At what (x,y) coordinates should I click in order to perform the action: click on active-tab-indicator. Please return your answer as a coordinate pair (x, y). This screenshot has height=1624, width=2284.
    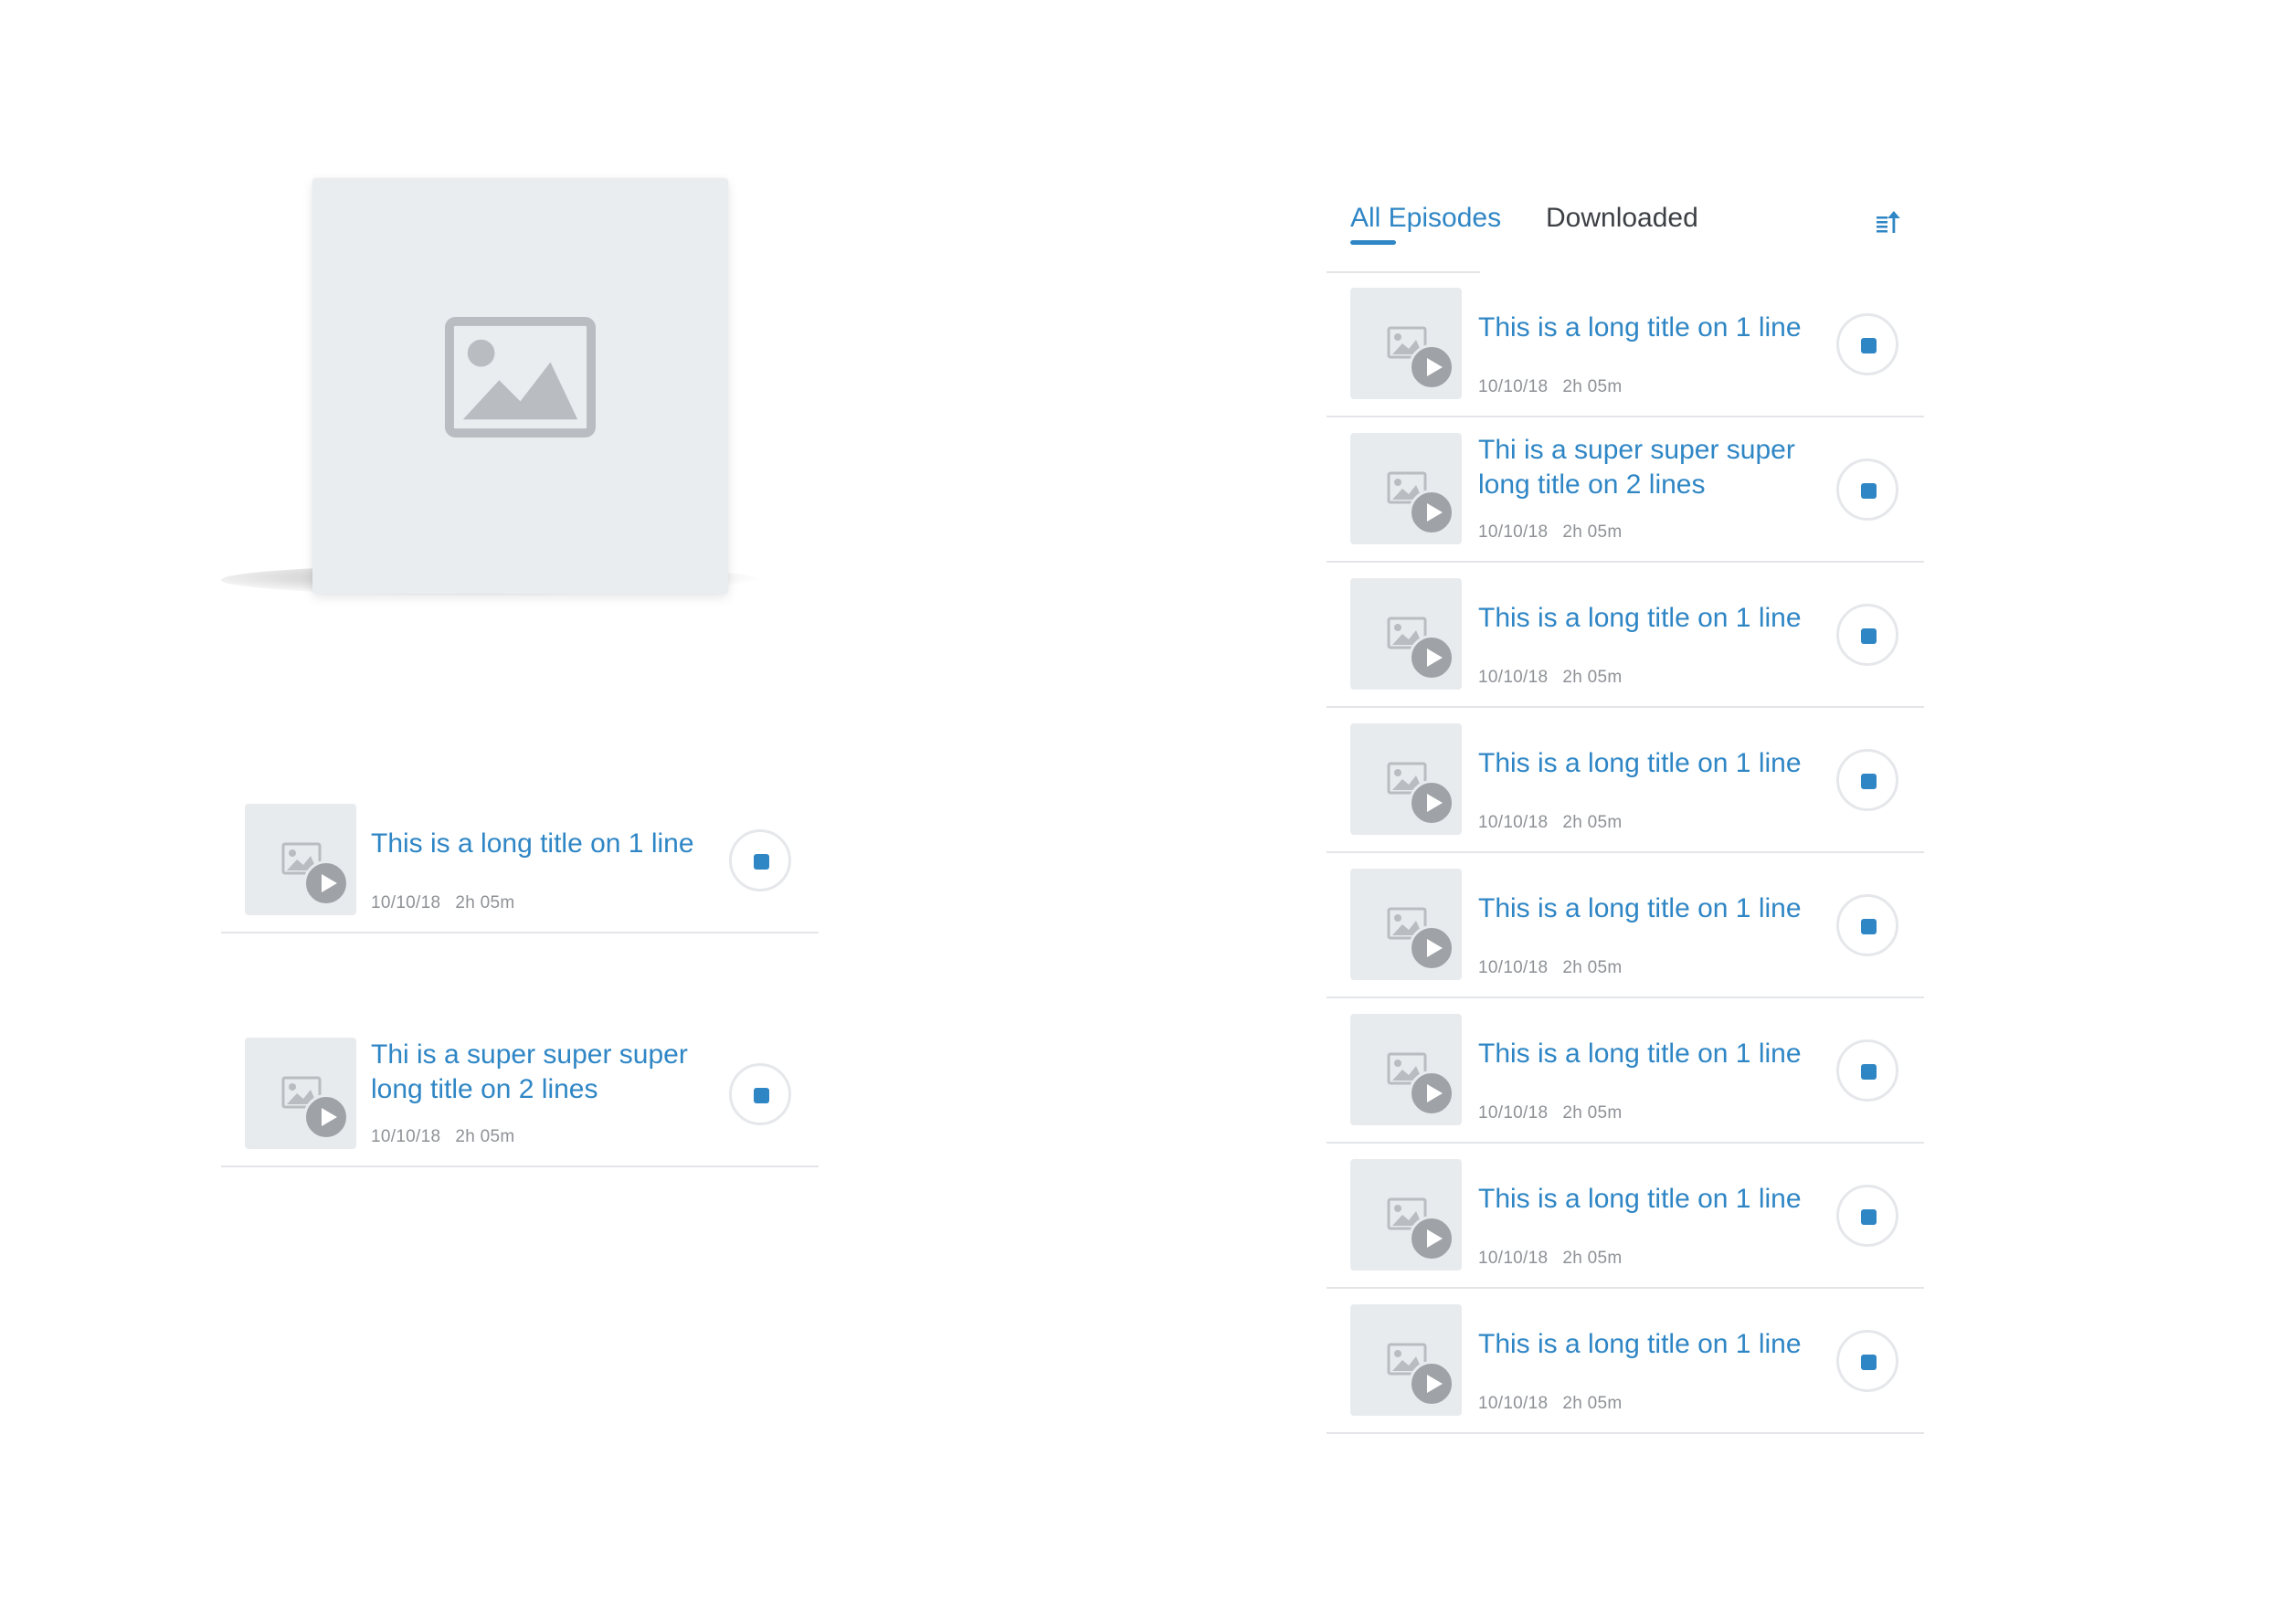
    Looking at the image, I should click on (1373, 243).